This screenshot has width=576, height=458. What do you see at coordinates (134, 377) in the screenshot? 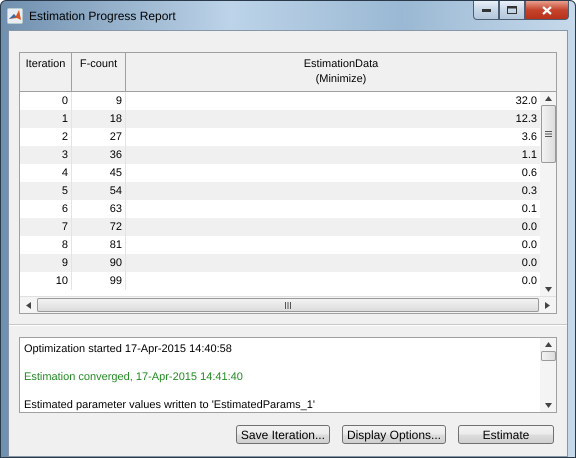
I see `log-line: Estimation converged, 17-Apr-2015 14:41:40` at bounding box center [134, 377].